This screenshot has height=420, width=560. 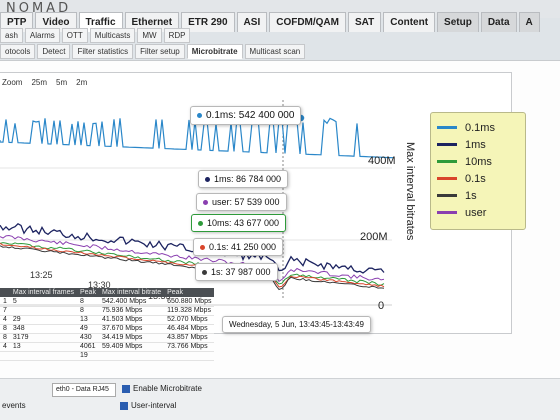 I want to click on table-row: 19, so click(x=107, y=356).